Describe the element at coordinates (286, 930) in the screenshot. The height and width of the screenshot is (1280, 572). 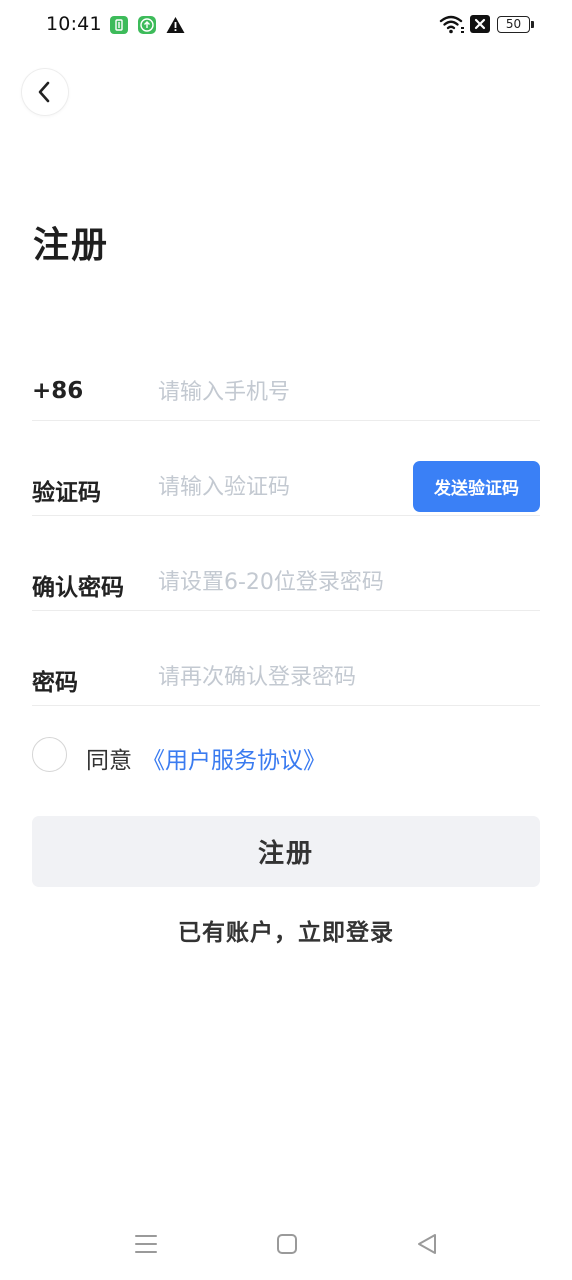
I see `login-link: 已有账户，立即登录` at that location.